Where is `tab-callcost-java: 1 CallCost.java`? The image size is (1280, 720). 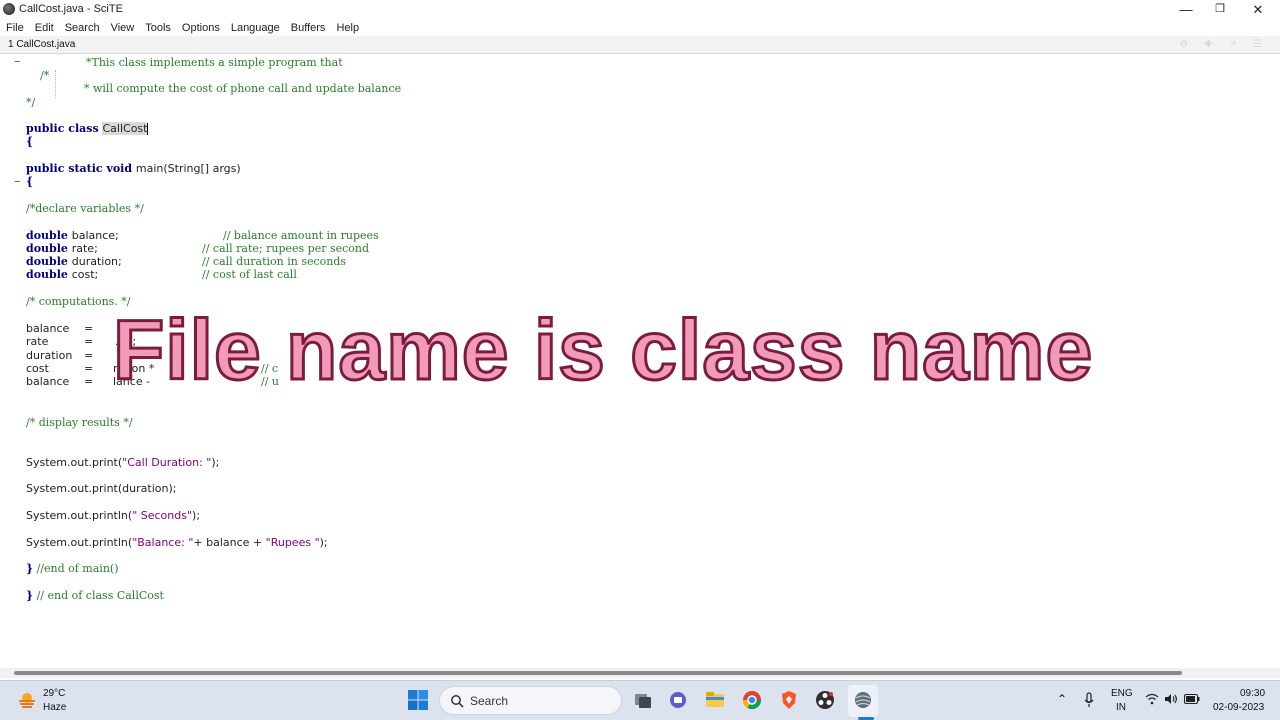
tab-callcost-java: 1 CallCost.java is located at coordinates (41, 44).